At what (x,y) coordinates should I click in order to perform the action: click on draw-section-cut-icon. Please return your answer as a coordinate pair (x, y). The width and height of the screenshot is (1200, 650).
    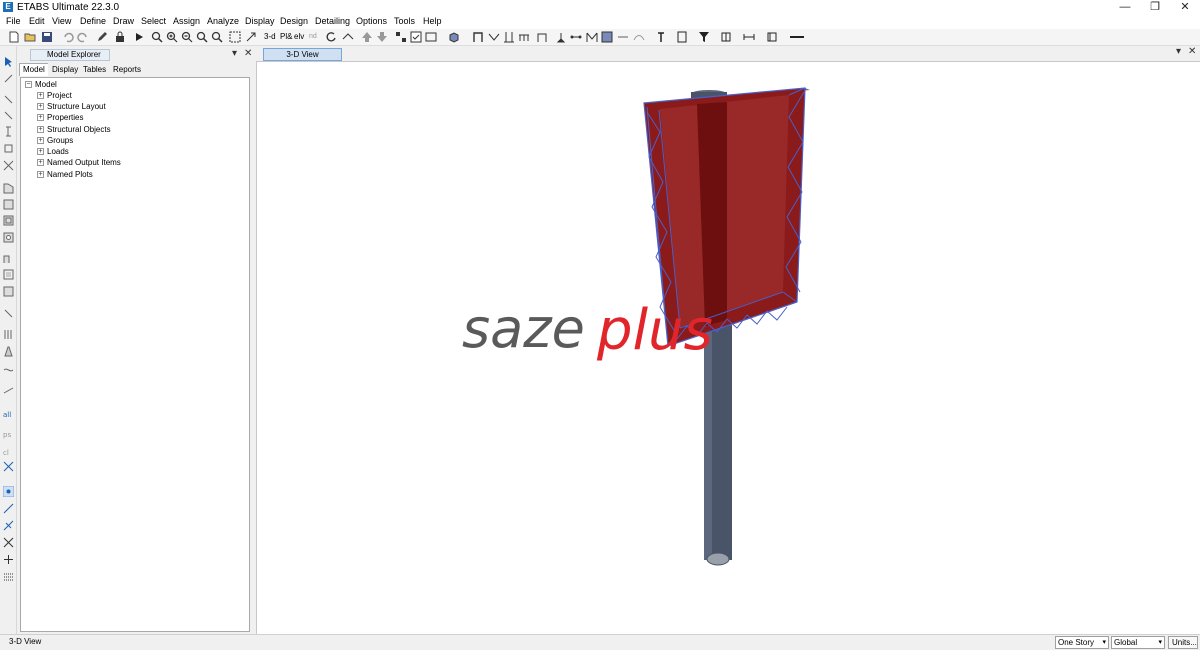
    Looking at the image, I should click on (8, 351).